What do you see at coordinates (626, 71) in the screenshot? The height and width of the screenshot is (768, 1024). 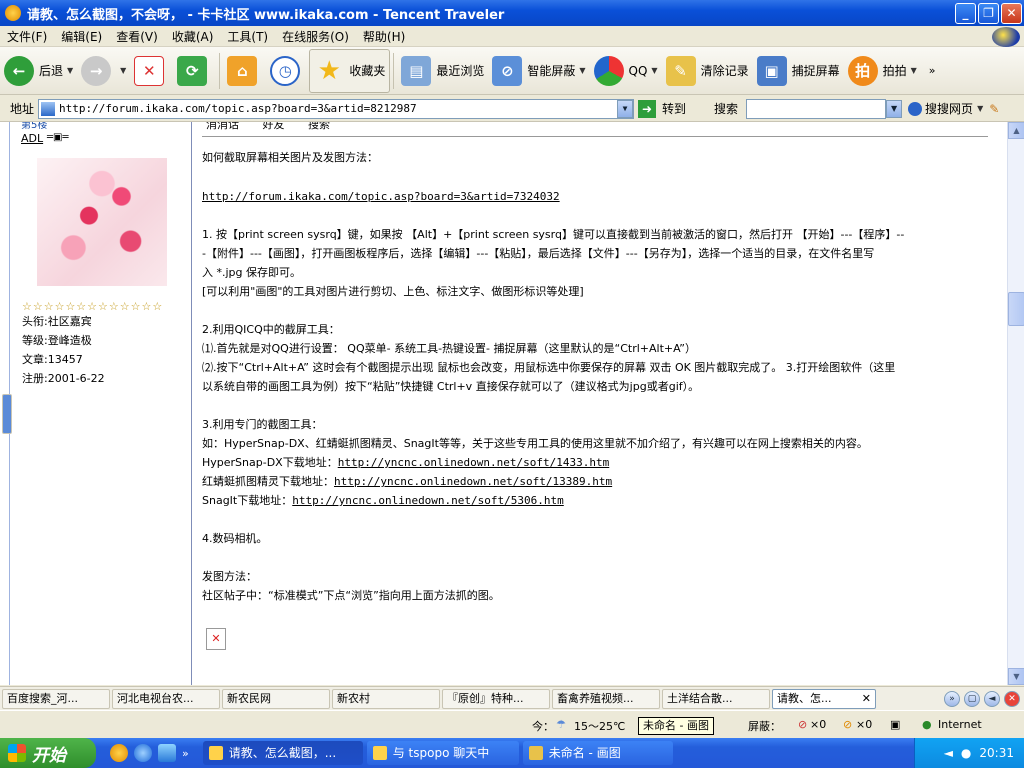 I see `qq-button: QQ ▼` at bounding box center [626, 71].